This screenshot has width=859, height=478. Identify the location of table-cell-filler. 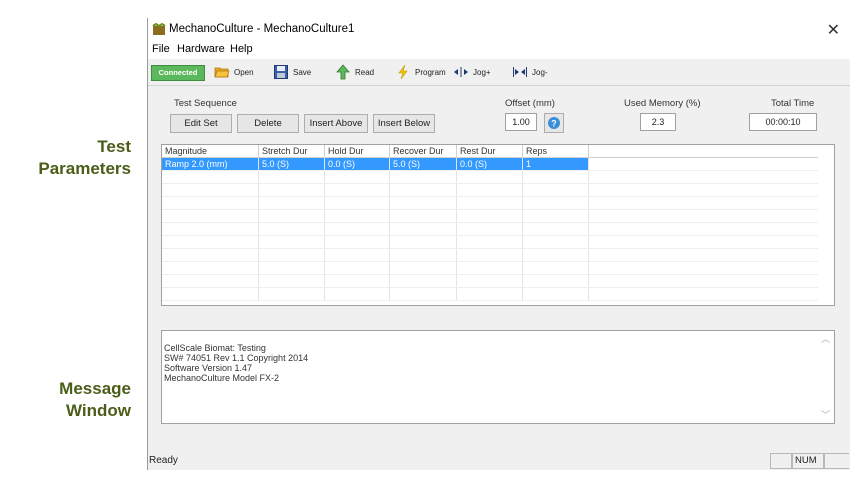
(703, 164).